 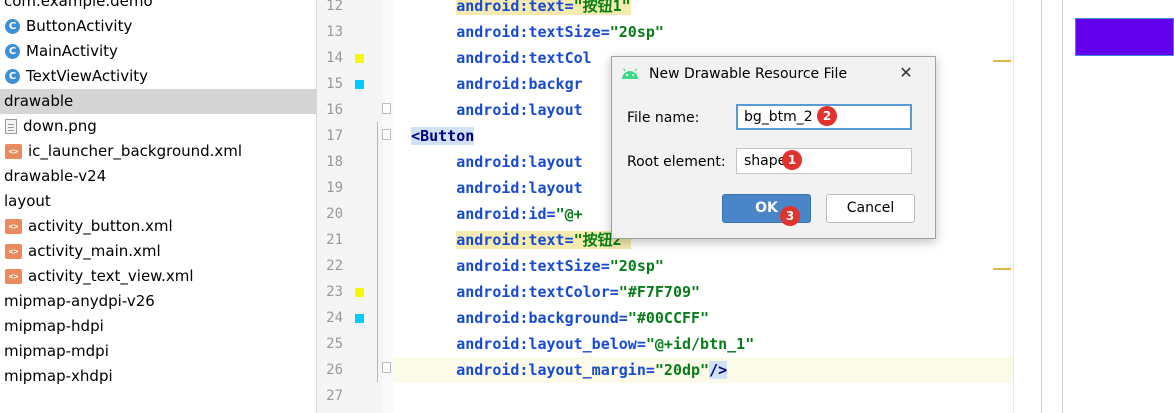 What do you see at coordinates (160, 126) in the screenshot?
I see `tree-item: down.png` at bounding box center [160, 126].